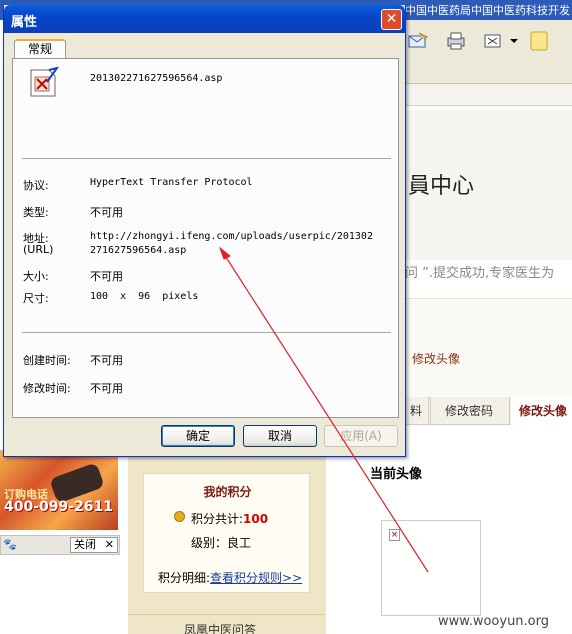  I want to click on profile-tabs: 料 修改密码 修改头像, so click(488, 411).